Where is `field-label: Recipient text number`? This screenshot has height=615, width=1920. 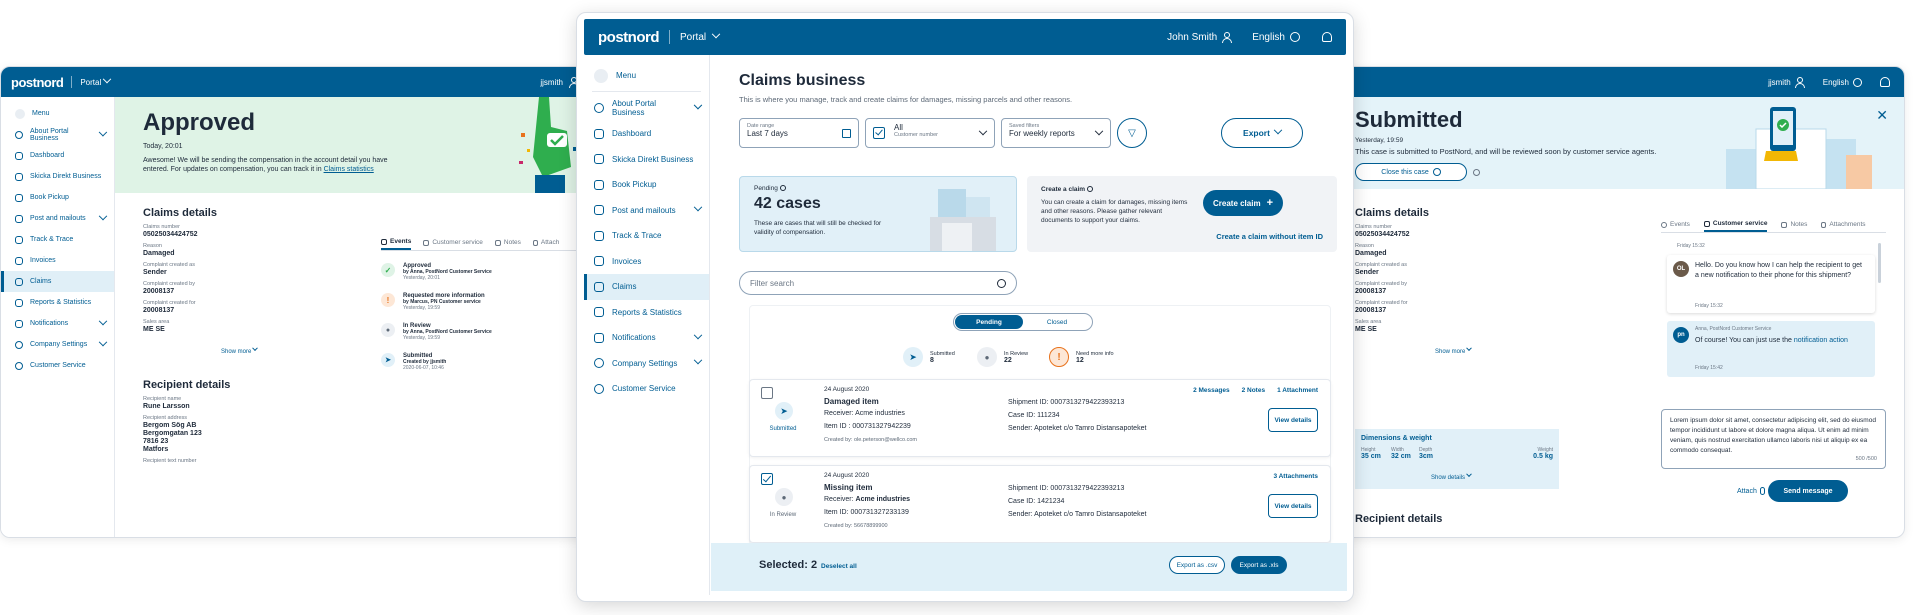 field-label: Recipient text number is located at coordinates (170, 461).